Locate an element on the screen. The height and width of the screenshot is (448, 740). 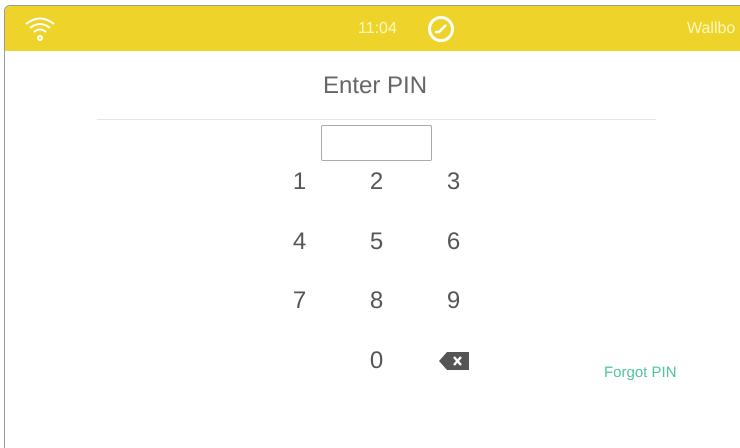
keypad-key: 4 is located at coordinates (300, 242).